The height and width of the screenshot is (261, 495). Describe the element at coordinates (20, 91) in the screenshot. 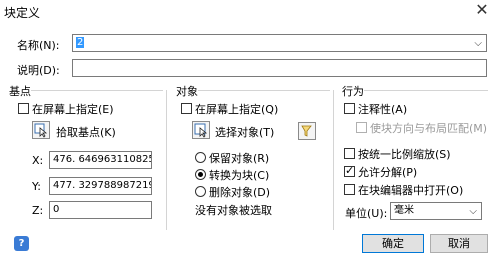

I see `base-point-header: 基点` at that location.